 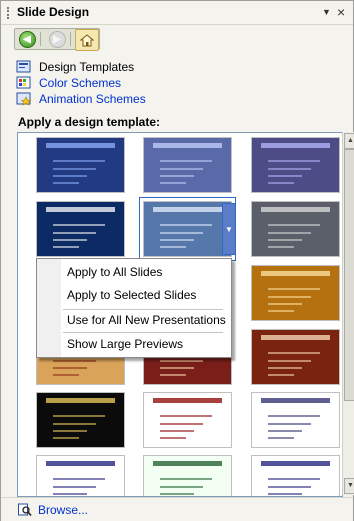 What do you see at coordinates (49, 308) in the screenshot?
I see `menu-icon-gutter` at bounding box center [49, 308].